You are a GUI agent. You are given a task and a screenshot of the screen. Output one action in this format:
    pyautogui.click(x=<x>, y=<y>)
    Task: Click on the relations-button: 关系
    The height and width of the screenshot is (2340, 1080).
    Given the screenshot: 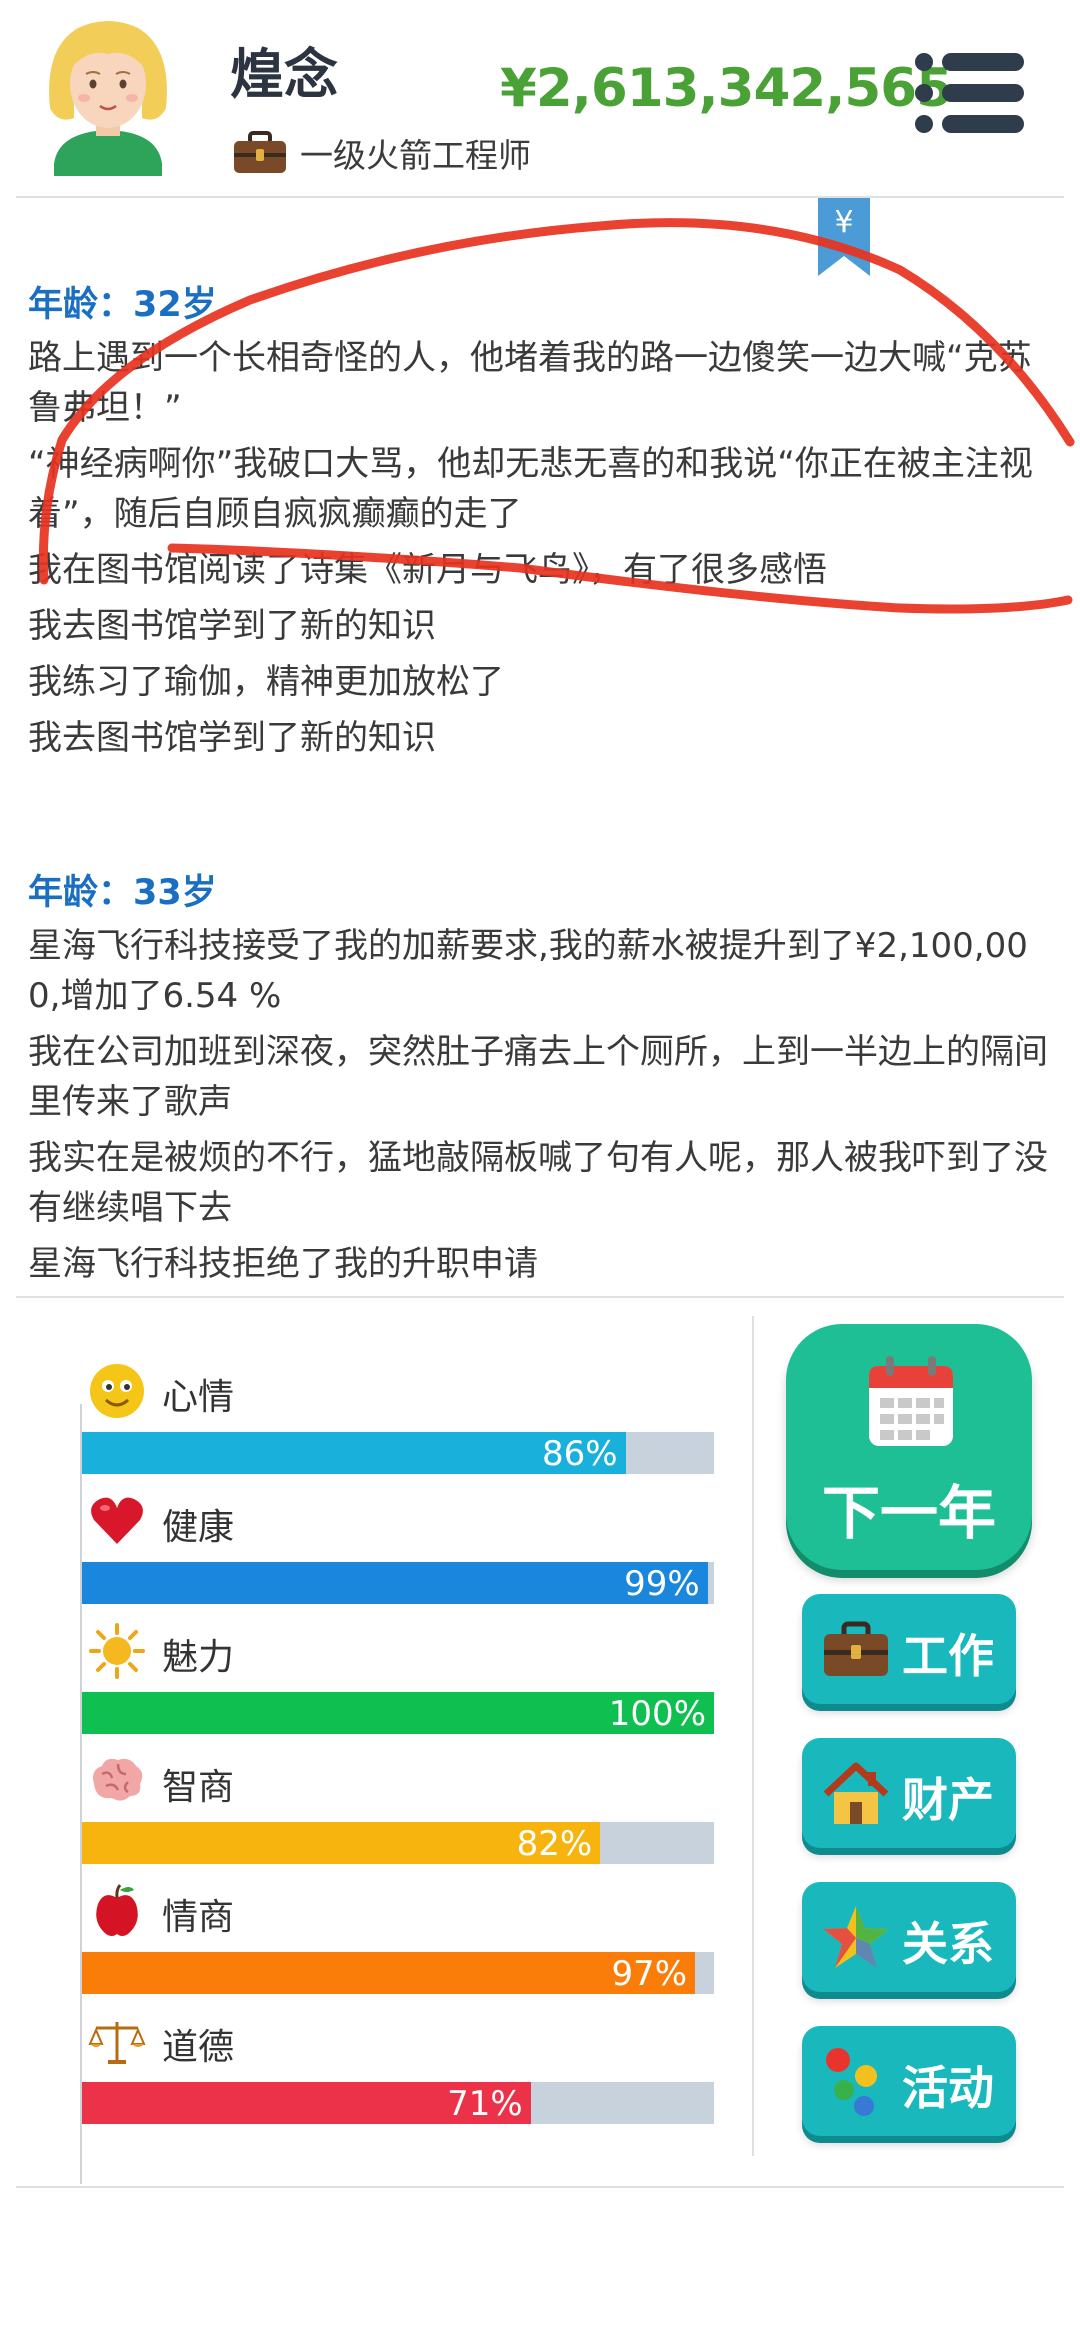 What is the action you would take?
    pyautogui.click(x=909, y=1937)
    